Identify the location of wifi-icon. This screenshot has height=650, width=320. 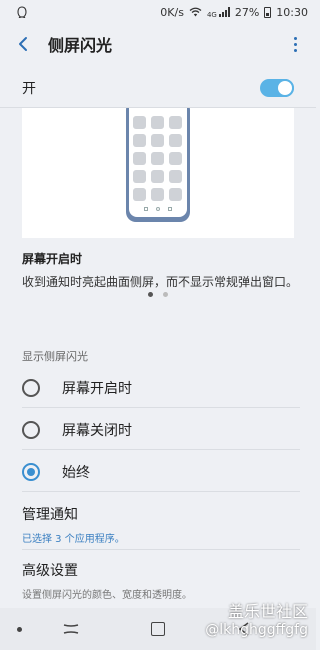
(195, 12).